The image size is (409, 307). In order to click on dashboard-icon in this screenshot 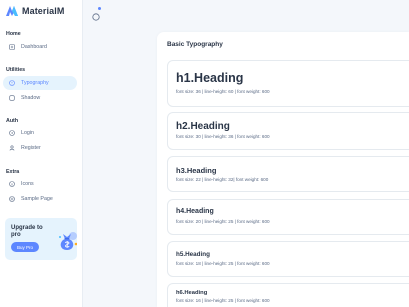, I will do `click(12, 47)`.